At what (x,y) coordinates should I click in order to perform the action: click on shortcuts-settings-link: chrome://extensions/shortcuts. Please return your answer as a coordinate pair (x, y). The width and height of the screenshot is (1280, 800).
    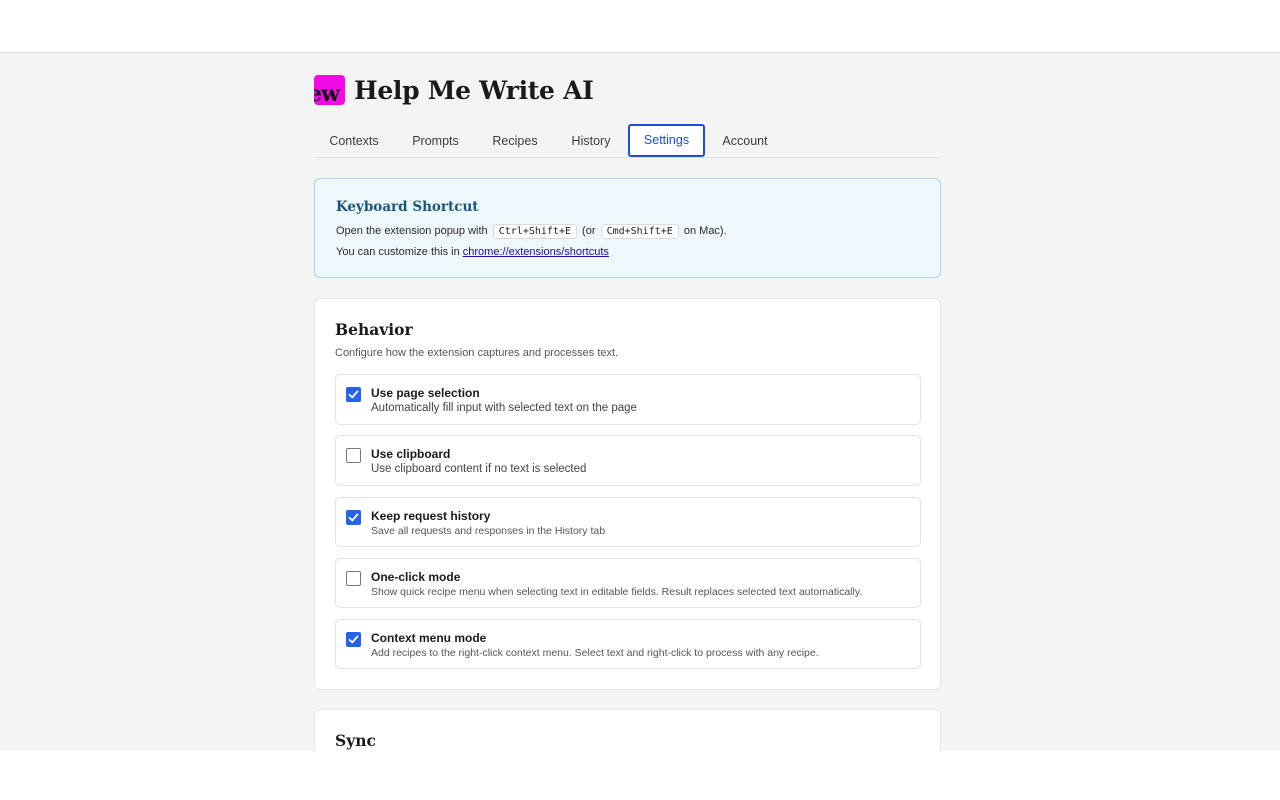
    Looking at the image, I should click on (536, 252).